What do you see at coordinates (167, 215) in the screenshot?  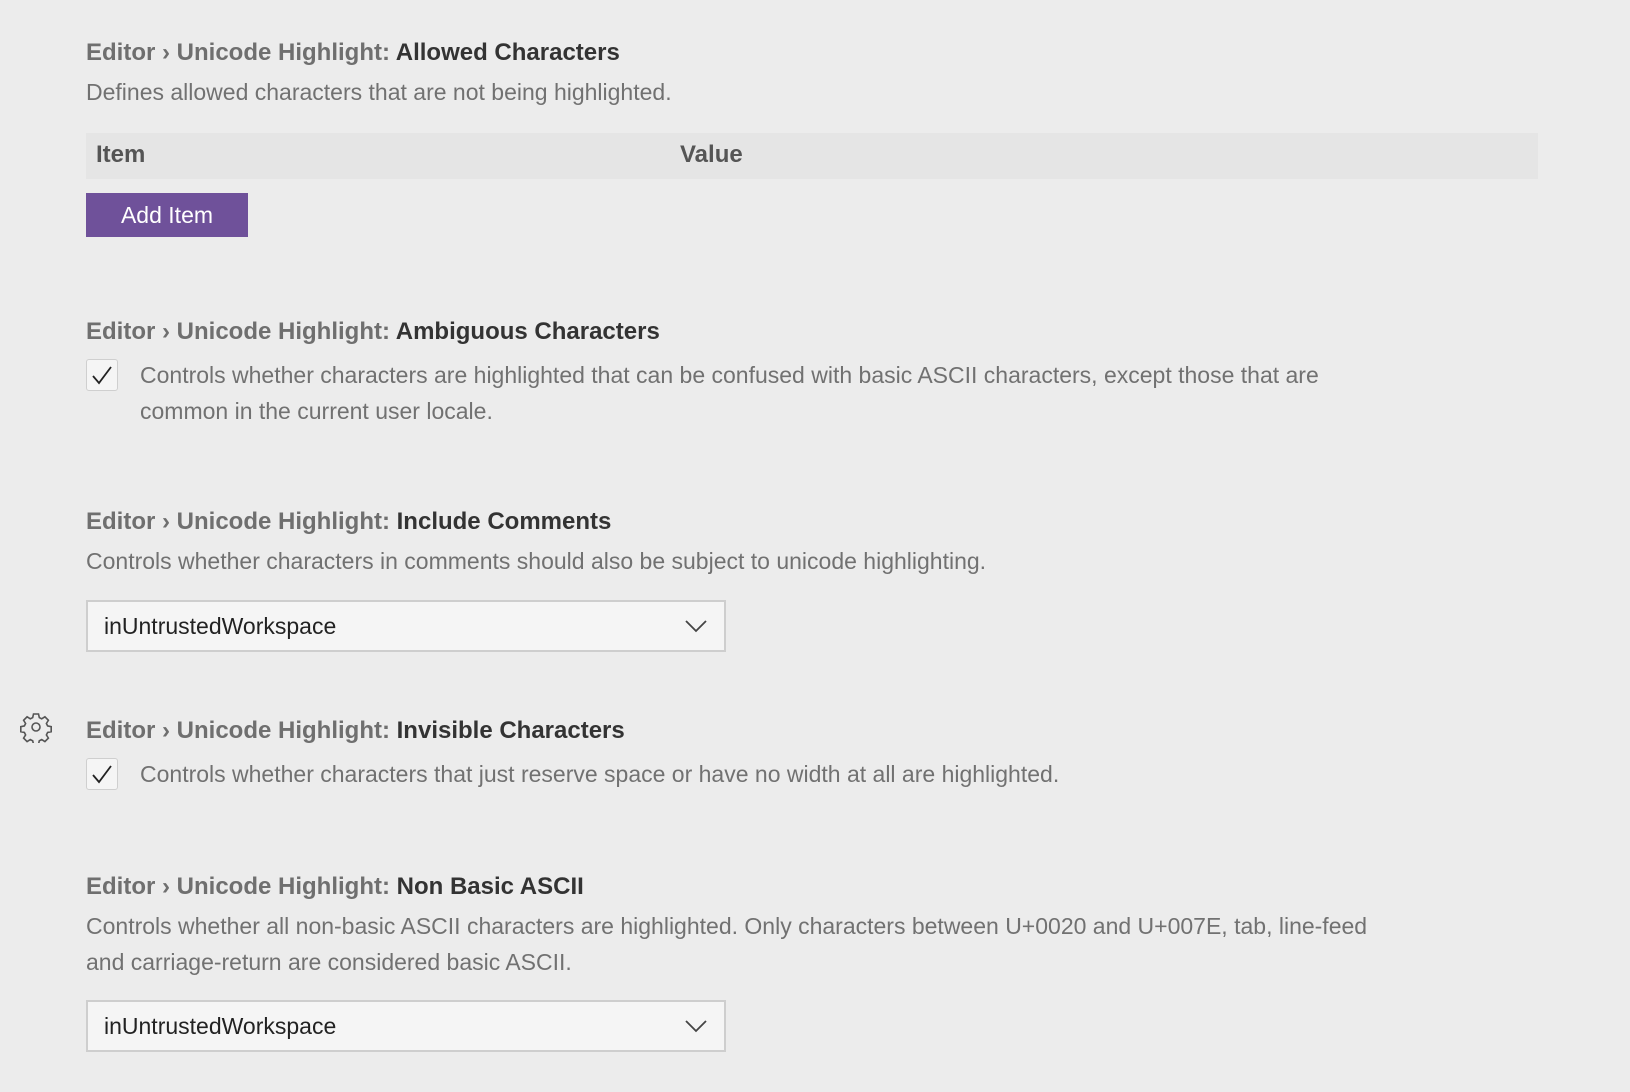 I see `add-item-button: Add Item` at bounding box center [167, 215].